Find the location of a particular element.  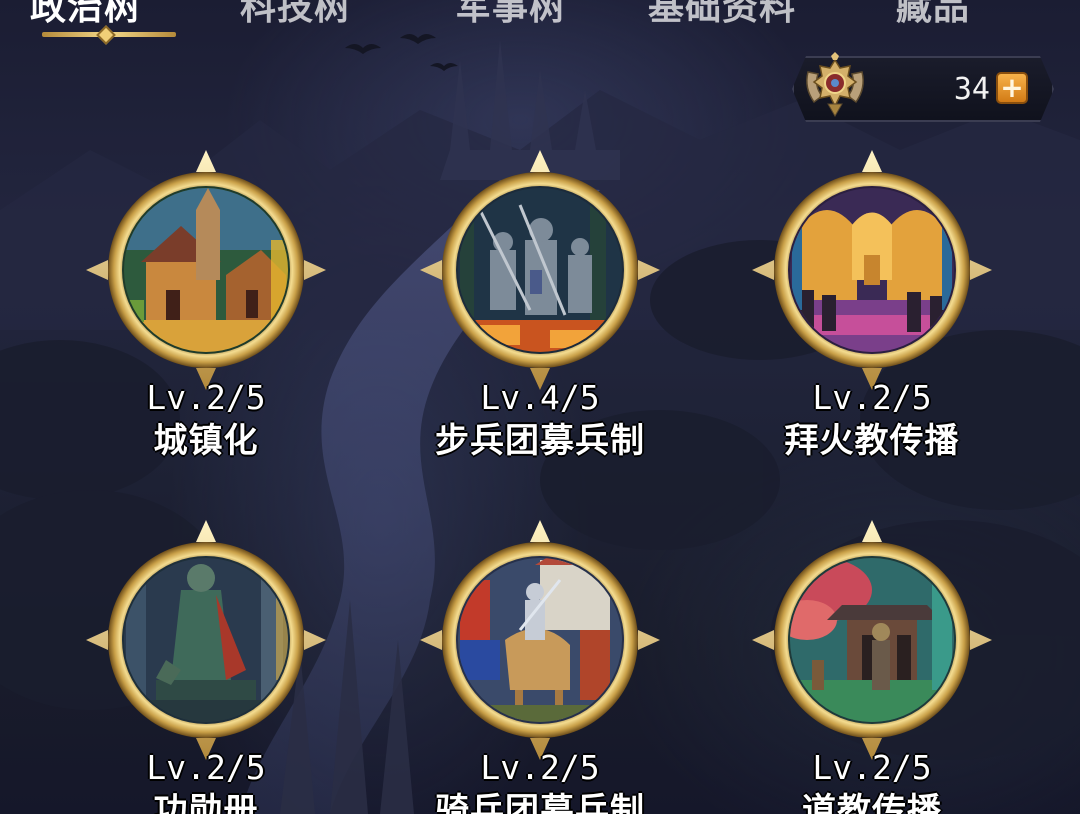

policy-card-urbanization: Lv.2/5 城镇化 is located at coordinates (206, 310).